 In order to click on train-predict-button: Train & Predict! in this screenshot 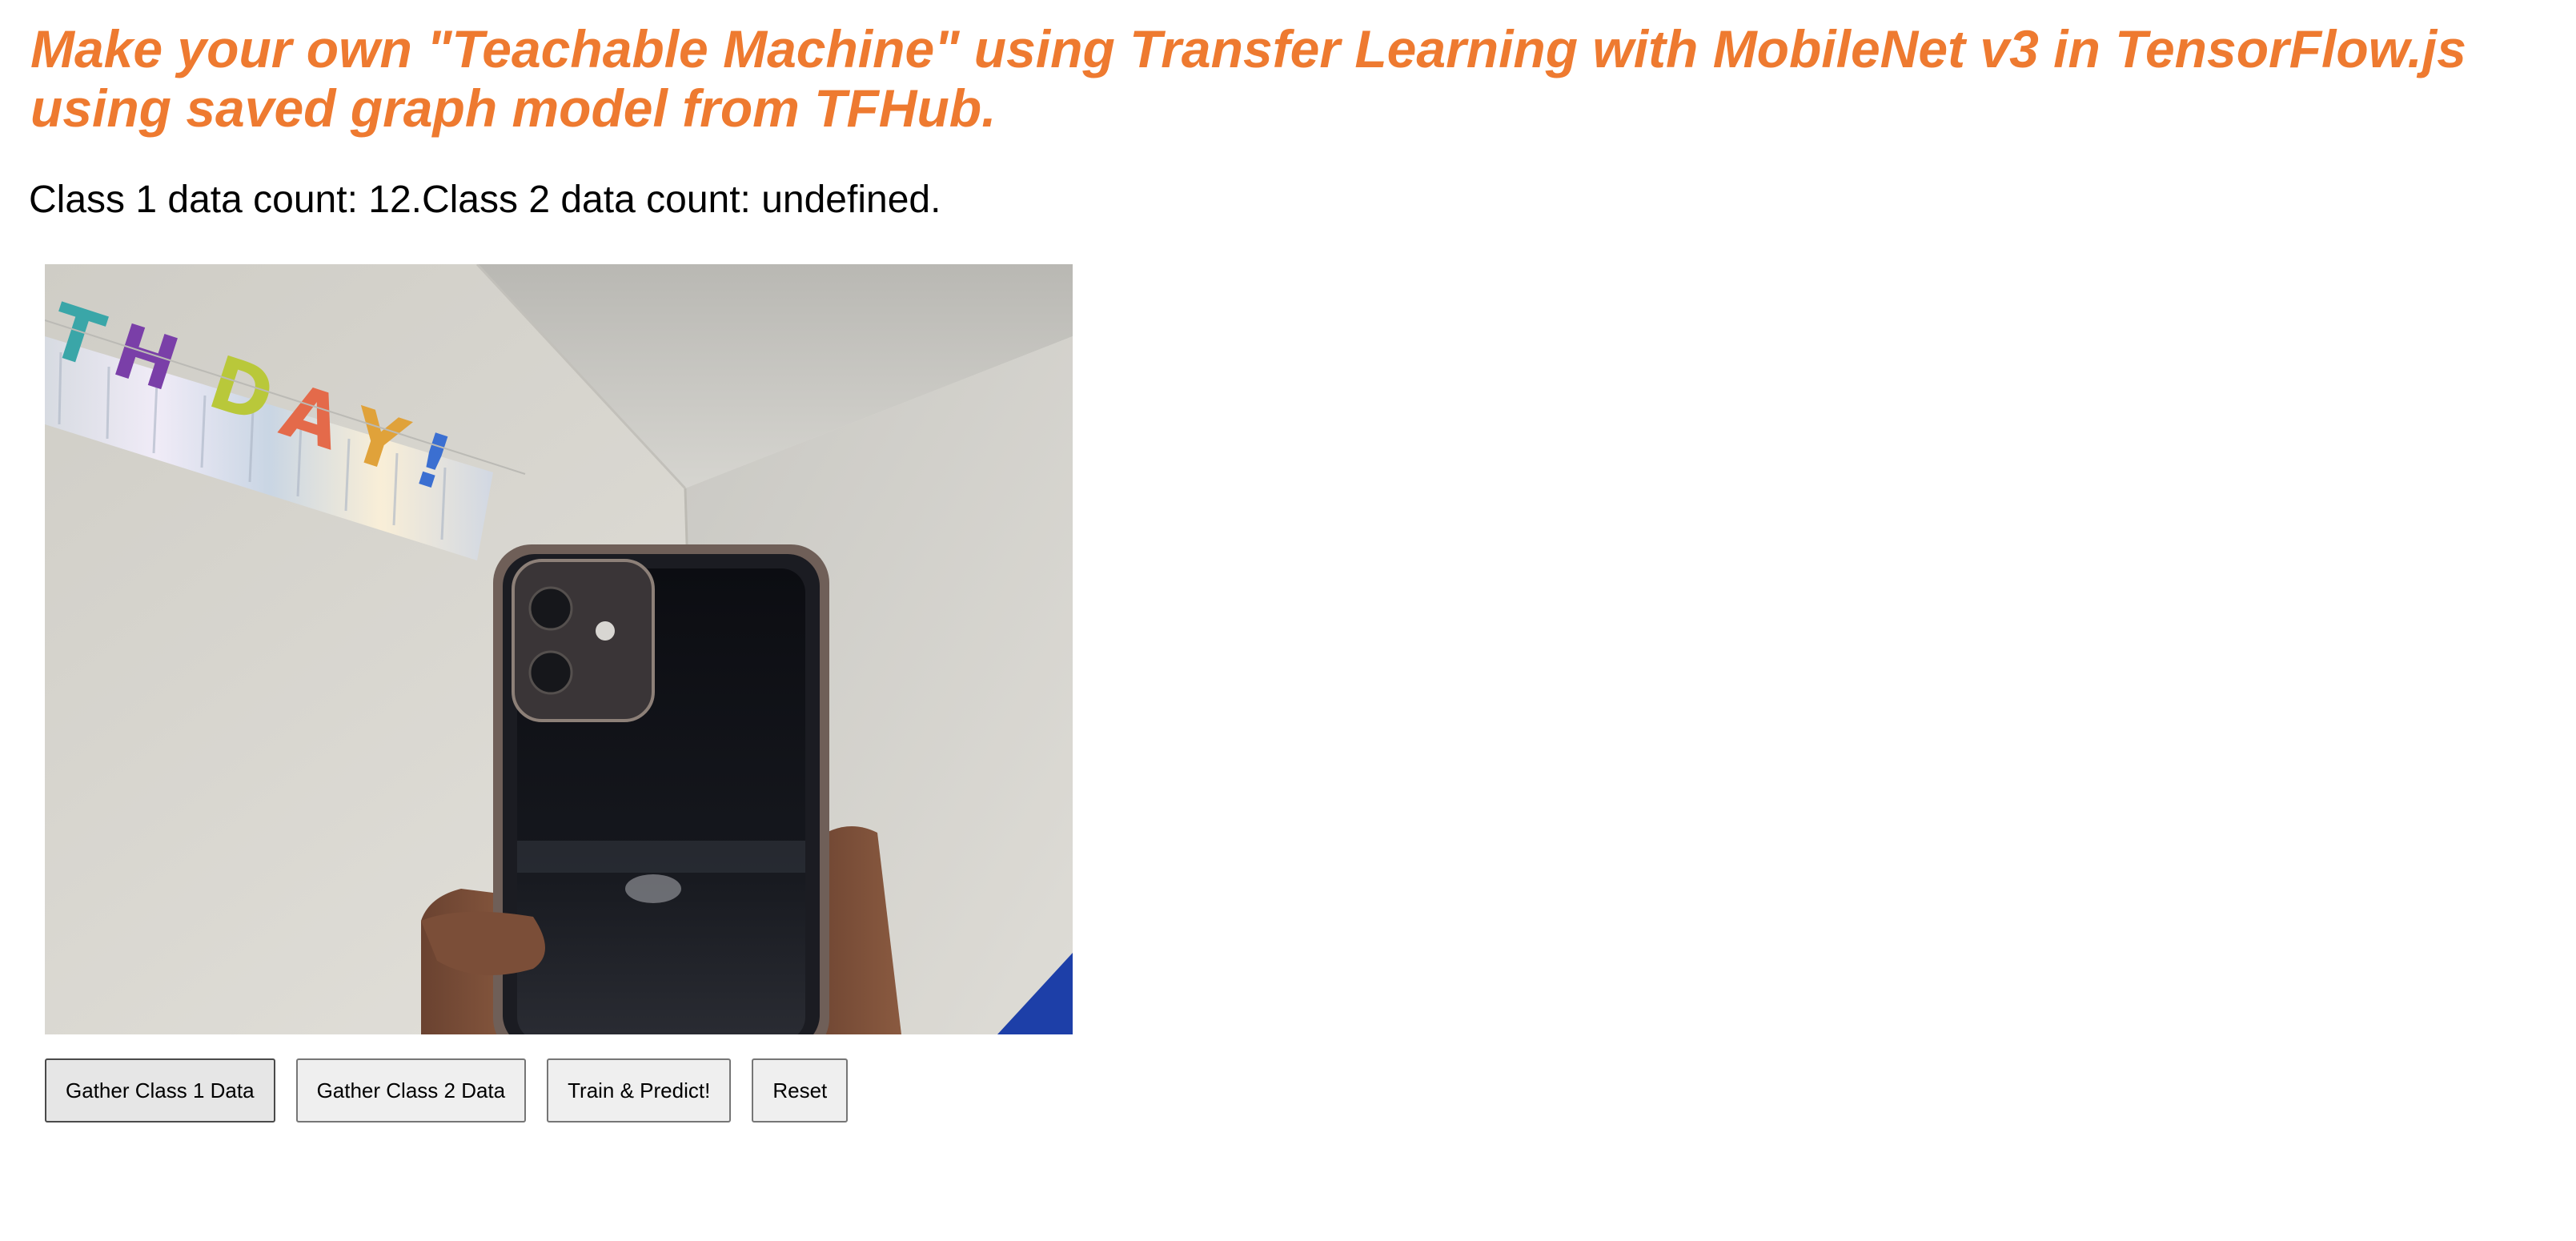, I will do `click(640, 1091)`.